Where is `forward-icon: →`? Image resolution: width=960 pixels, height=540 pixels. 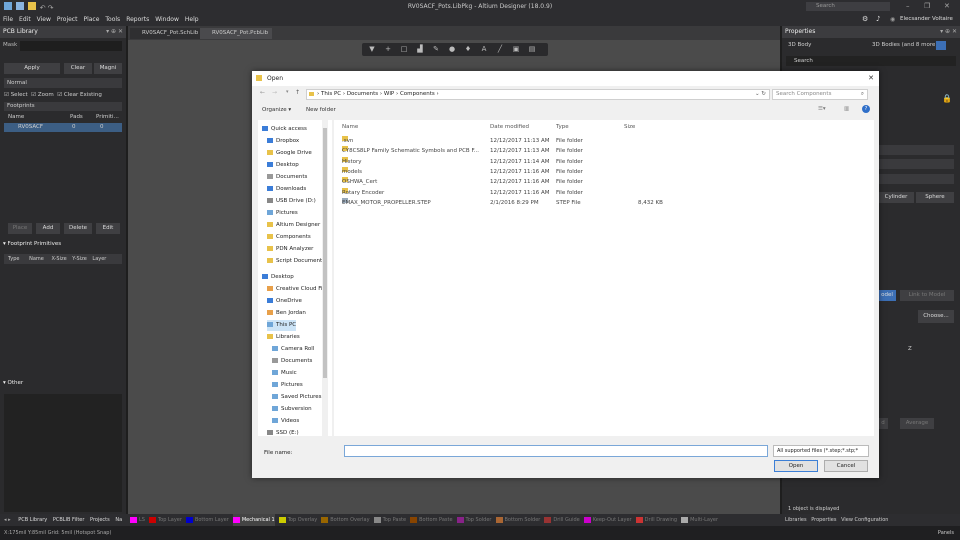 forward-icon: → is located at coordinates (274, 92).